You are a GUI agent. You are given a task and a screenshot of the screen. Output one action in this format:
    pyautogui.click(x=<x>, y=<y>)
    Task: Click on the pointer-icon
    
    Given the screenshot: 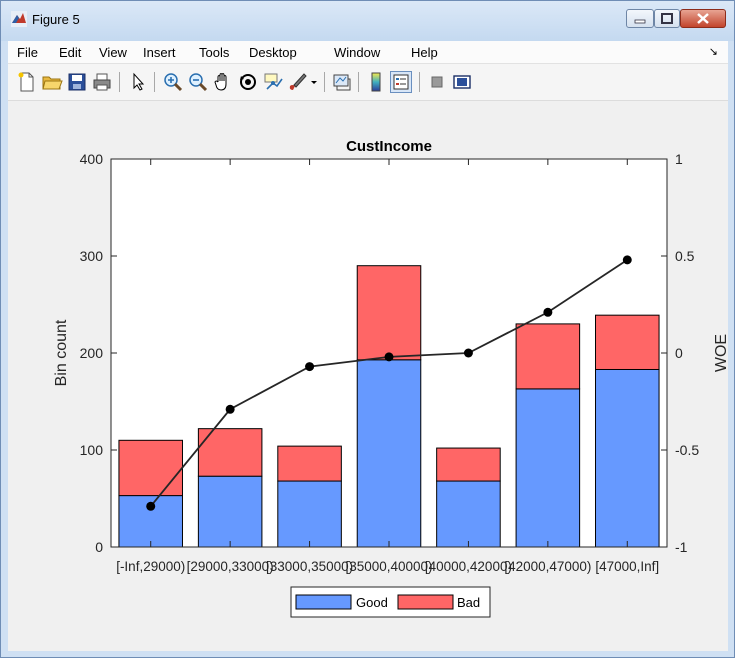 What is the action you would take?
    pyautogui.click(x=138, y=82)
    